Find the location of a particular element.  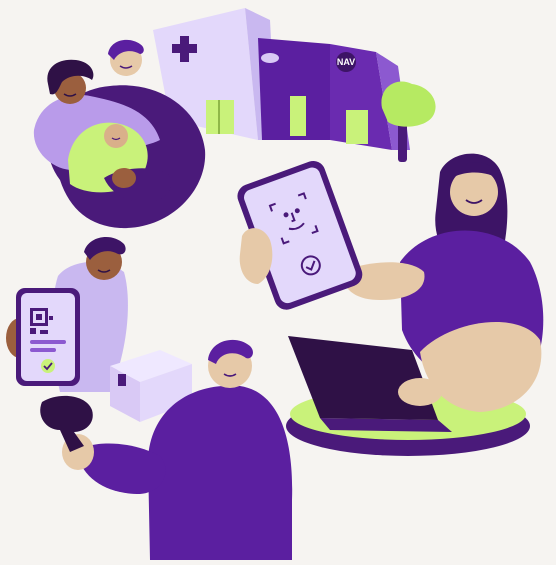

woman-hand-laptop is located at coordinates (420, 392).